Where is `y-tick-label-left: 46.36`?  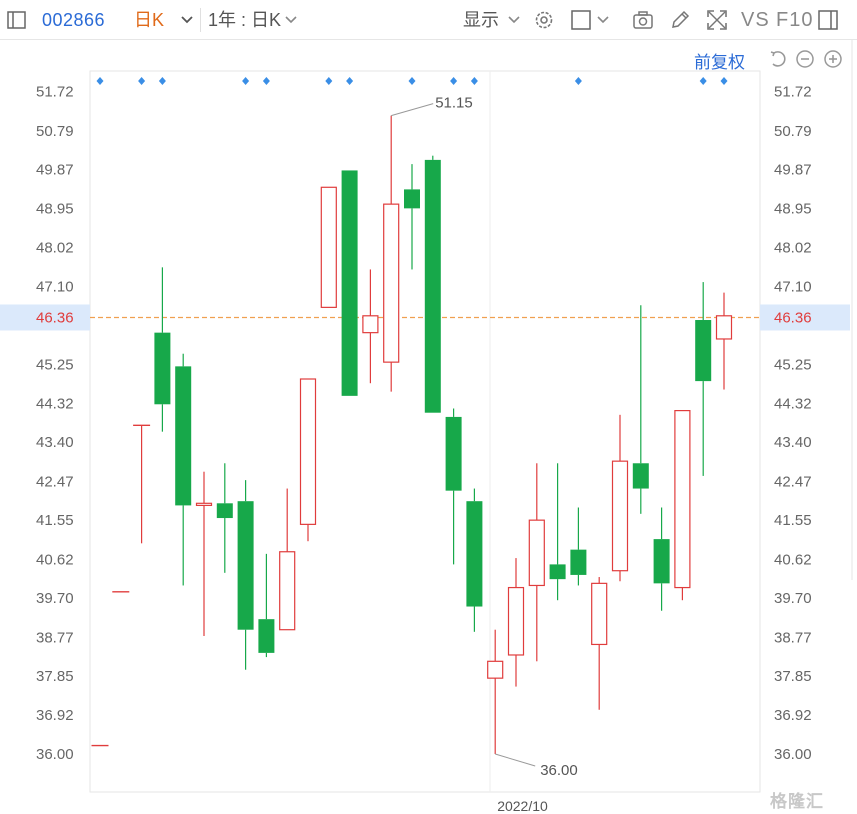
y-tick-label-left: 46.36 is located at coordinates (55, 317).